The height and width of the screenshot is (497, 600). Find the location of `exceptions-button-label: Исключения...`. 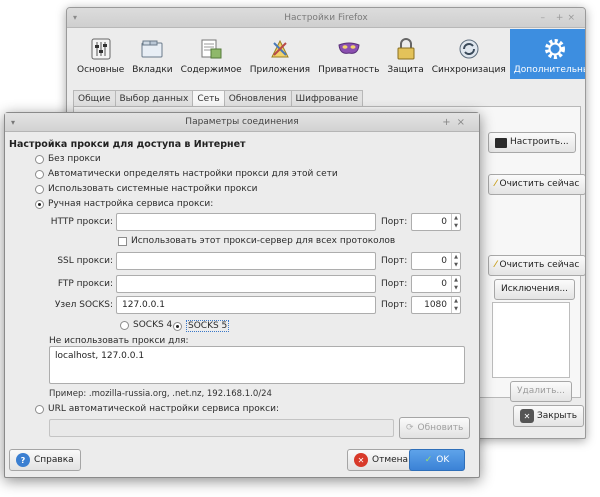

exceptions-button-label: Исключения... is located at coordinates (535, 289).